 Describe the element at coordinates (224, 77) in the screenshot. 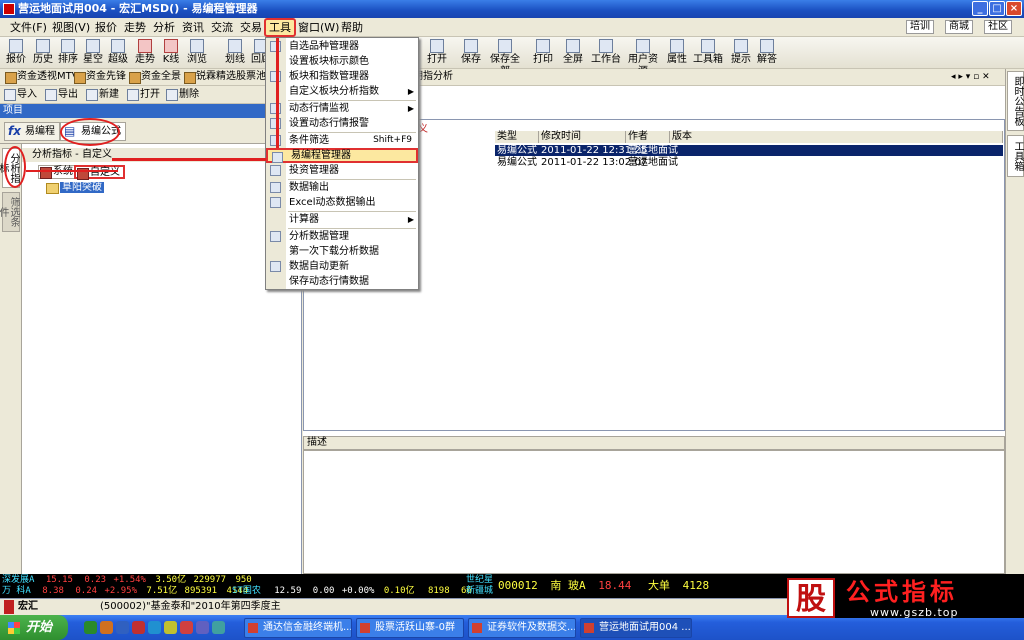

I see `qtab-pool: 锐霖精选股票池` at that location.